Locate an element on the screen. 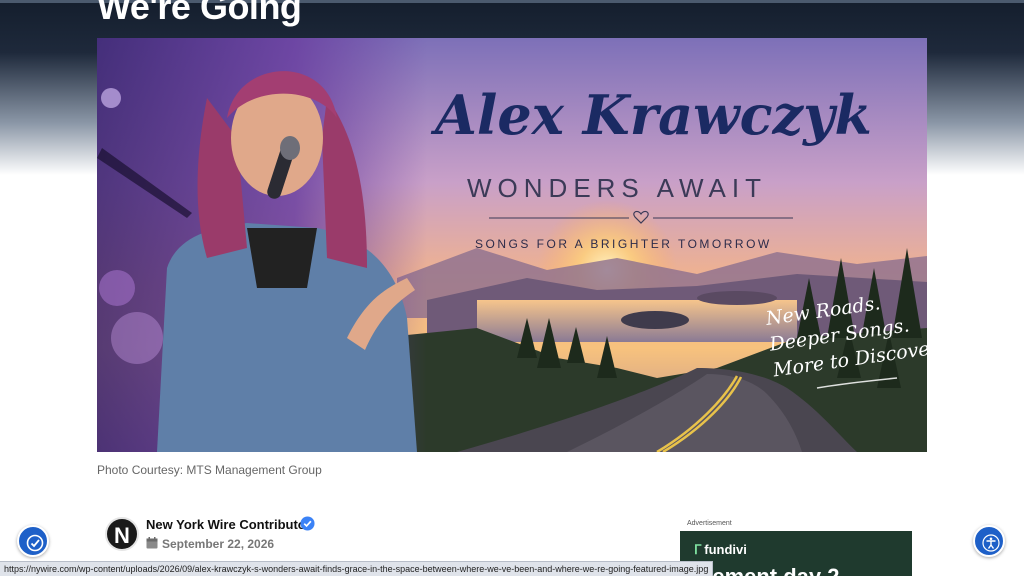  featured-tagline: SONGS FOR A BRIGHTER TOMORROW is located at coordinates (623, 244).